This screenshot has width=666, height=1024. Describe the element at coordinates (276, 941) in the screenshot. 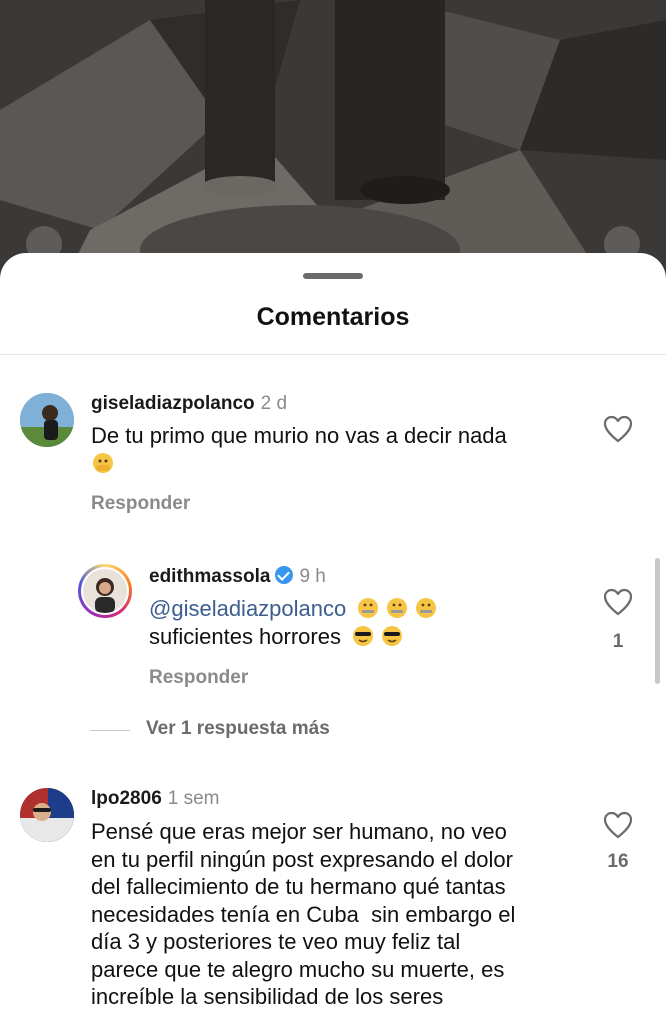

I see `comment-line: día 3 y posteriores te veo muy feliz tal` at that location.